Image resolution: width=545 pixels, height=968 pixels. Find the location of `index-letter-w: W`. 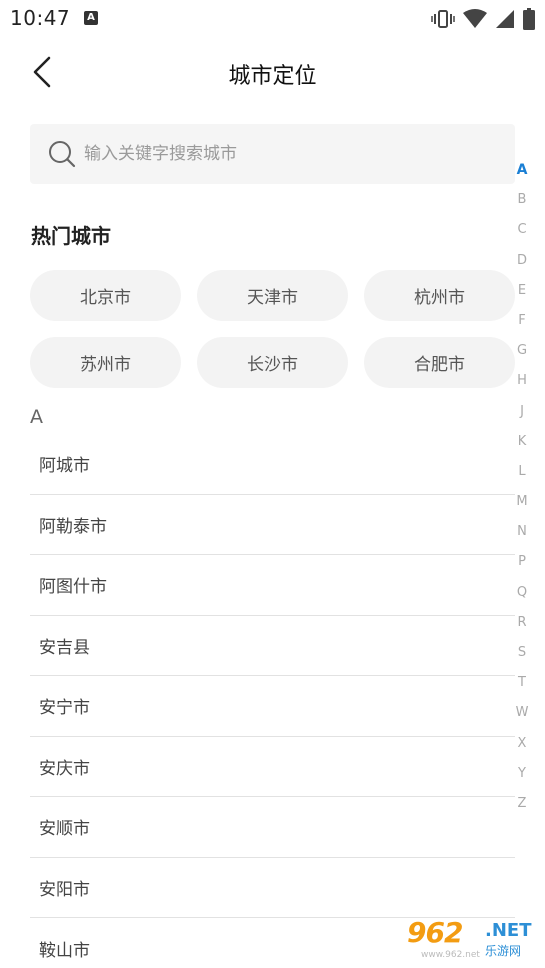

index-letter-w: W is located at coordinates (522, 713).